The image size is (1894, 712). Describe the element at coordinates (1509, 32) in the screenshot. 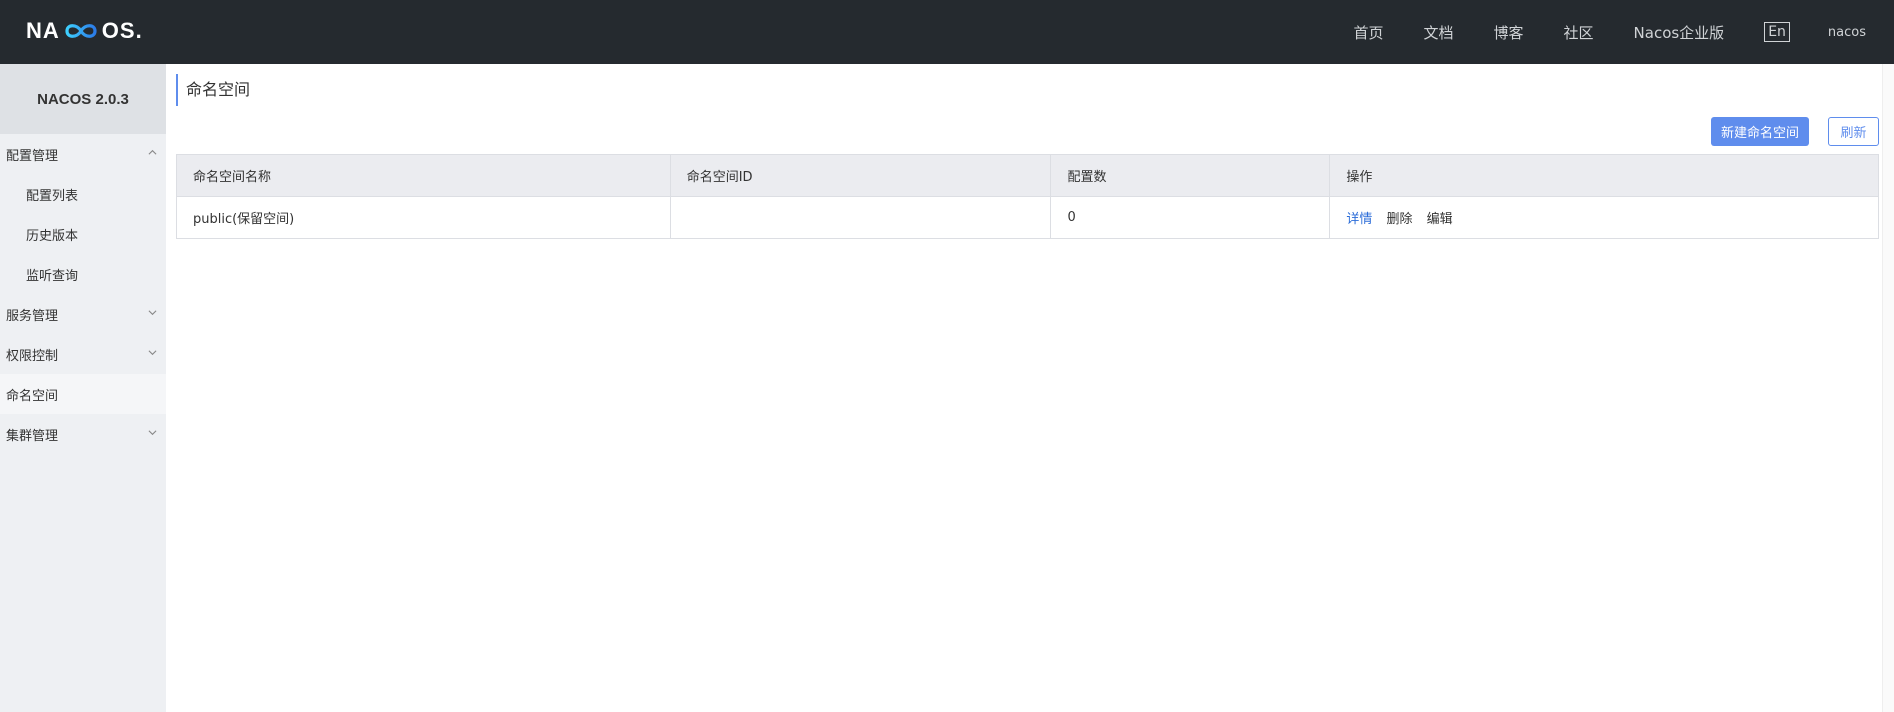

I see `nav-blog-link: 博客` at that location.